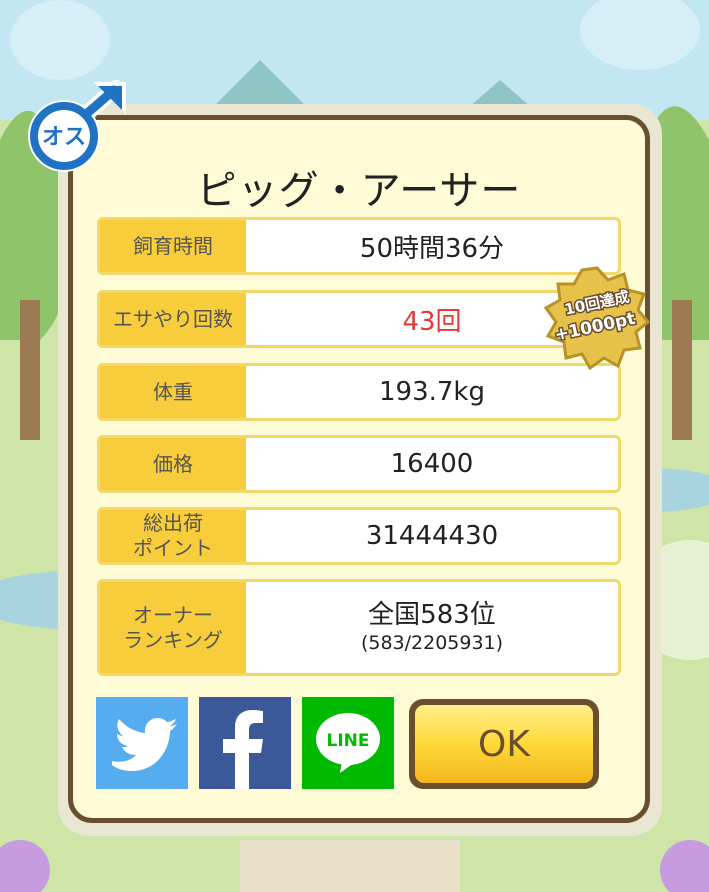  What do you see at coordinates (173, 246) in the screenshot?
I see `stat-label: 飼育時間` at bounding box center [173, 246].